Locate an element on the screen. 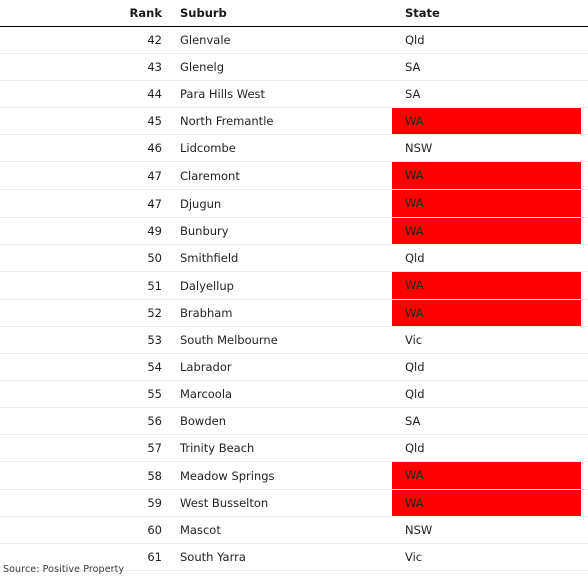 Image resolution: width=588 pixels, height=584 pixels. cell-rank: 53 is located at coordinates (81, 340).